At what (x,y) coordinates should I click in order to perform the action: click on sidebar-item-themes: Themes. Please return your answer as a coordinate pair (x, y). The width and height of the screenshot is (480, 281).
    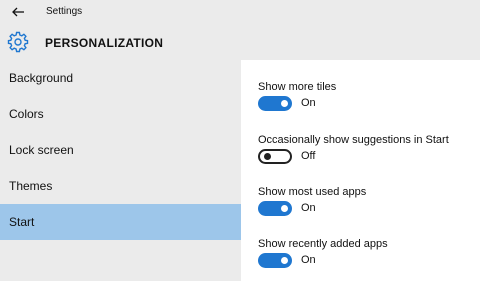
    Looking at the image, I should click on (120, 186).